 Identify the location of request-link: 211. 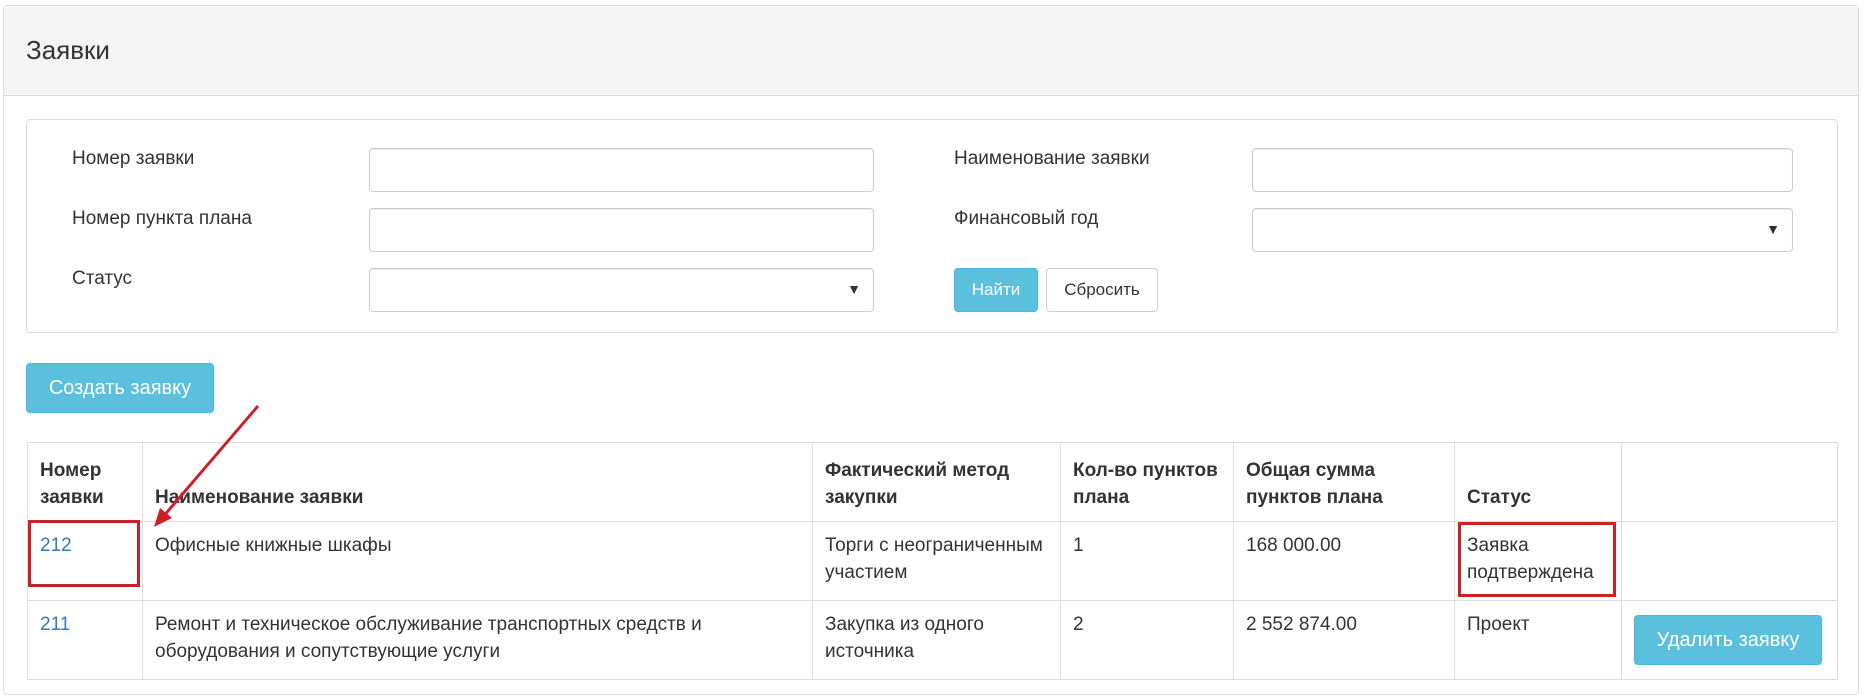
(55, 624).